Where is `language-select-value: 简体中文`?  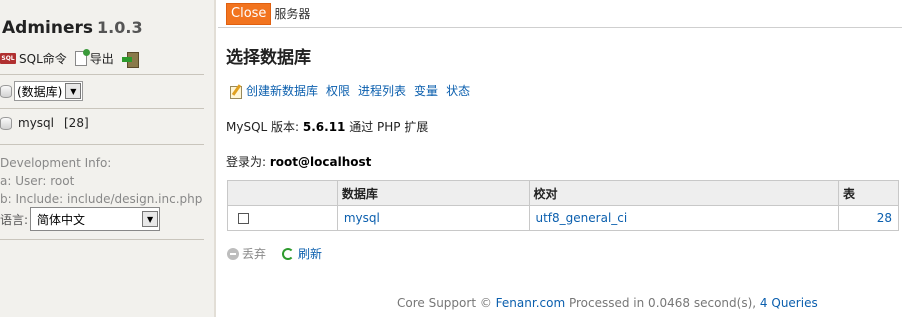
language-select-value: 简体中文 is located at coordinates (61, 219).